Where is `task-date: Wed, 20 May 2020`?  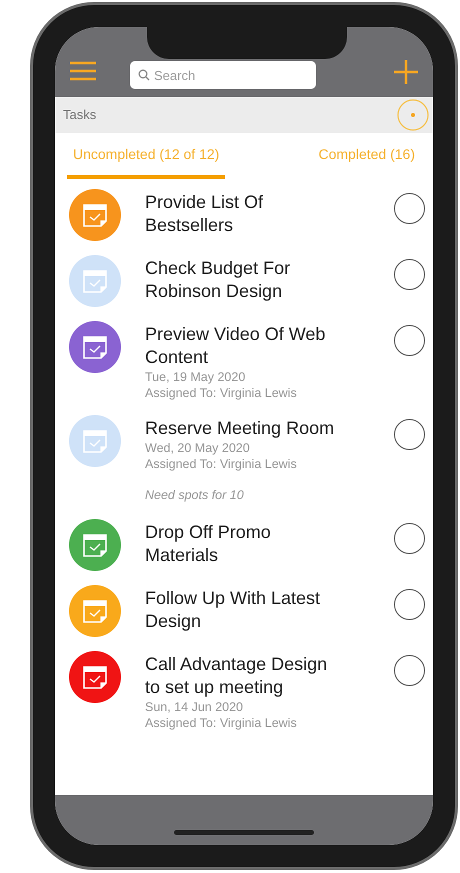 task-date: Wed, 20 May 2020 is located at coordinates (198, 448).